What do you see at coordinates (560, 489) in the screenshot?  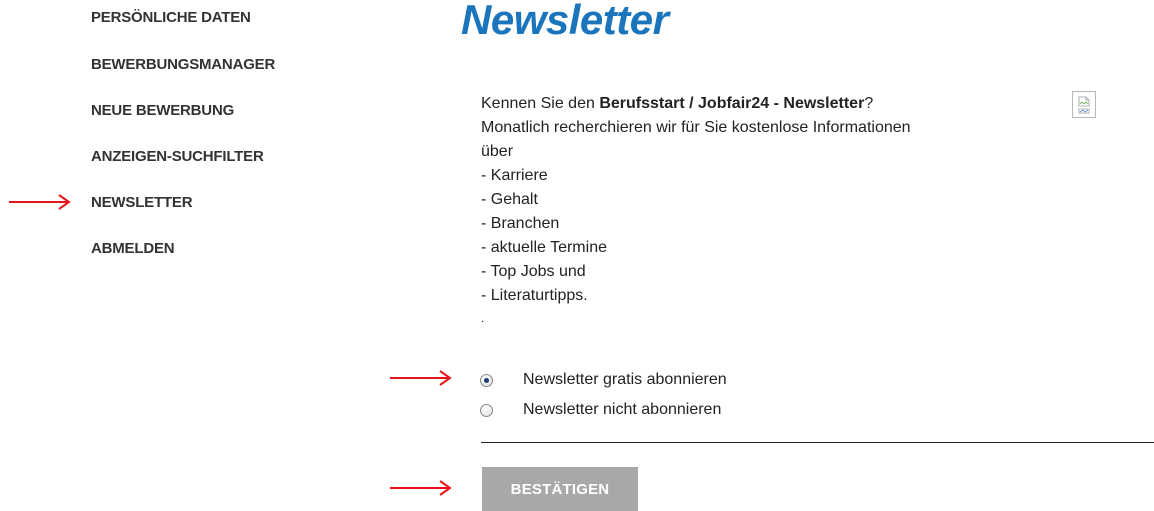 I see `confirm-button: BESTÄTIGEN` at bounding box center [560, 489].